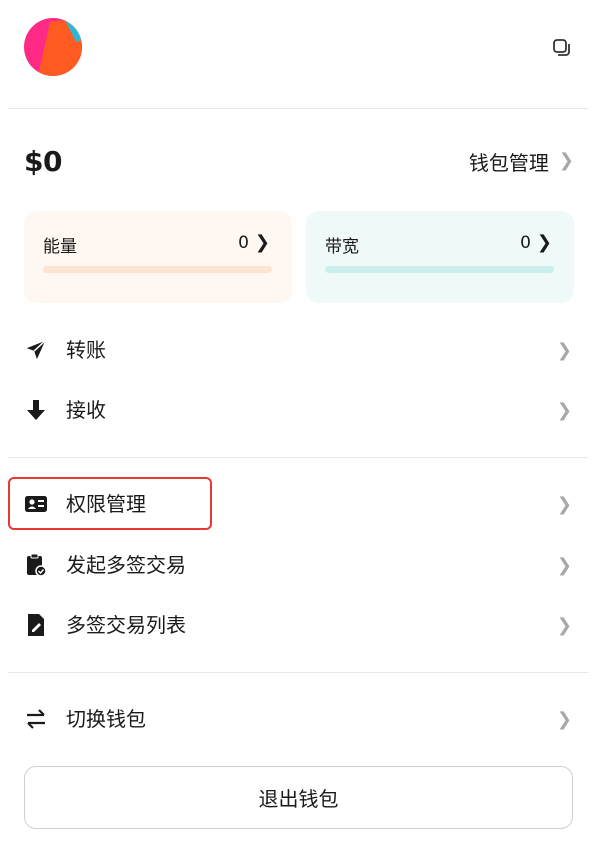 This screenshot has height=861, width=600. Describe the element at coordinates (106, 719) in the screenshot. I see `menu-label-switch-wallet: 切换钱包` at that location.